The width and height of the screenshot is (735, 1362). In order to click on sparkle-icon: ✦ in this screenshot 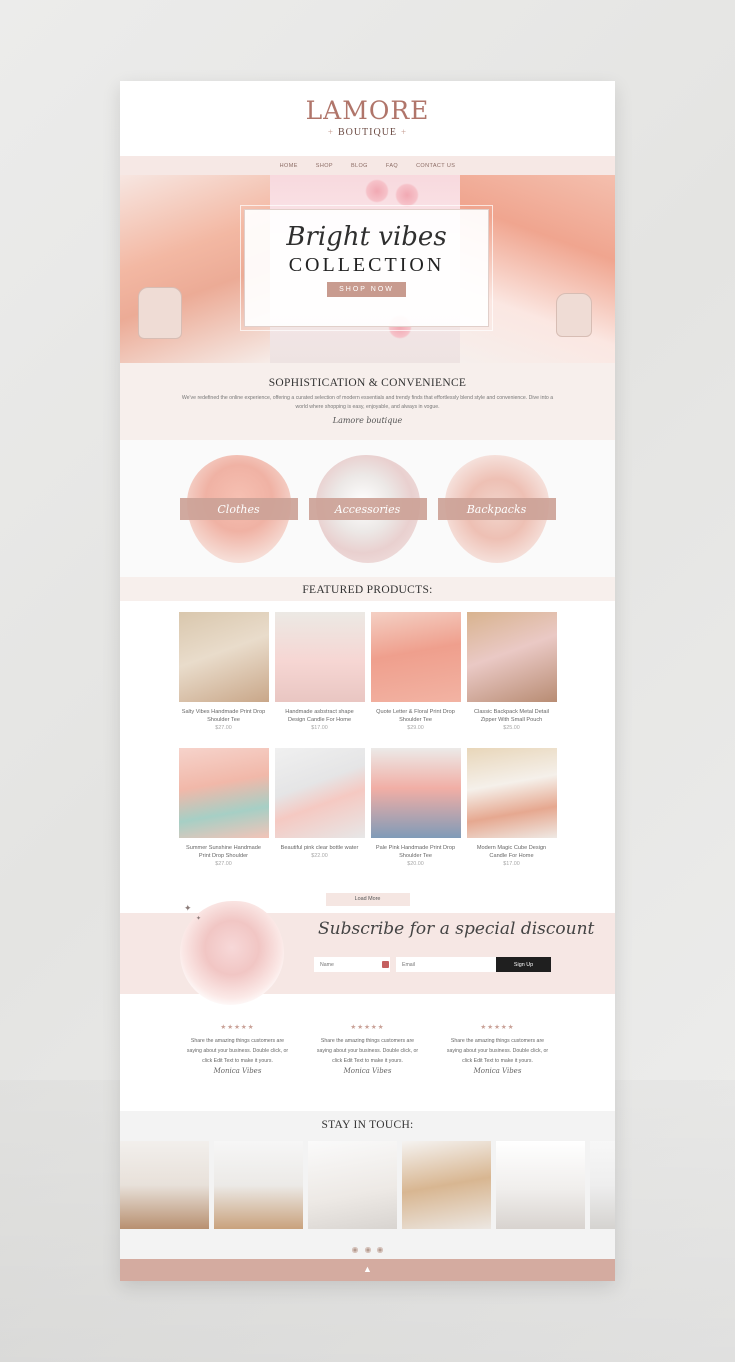, I will do `click(188, 908)`.